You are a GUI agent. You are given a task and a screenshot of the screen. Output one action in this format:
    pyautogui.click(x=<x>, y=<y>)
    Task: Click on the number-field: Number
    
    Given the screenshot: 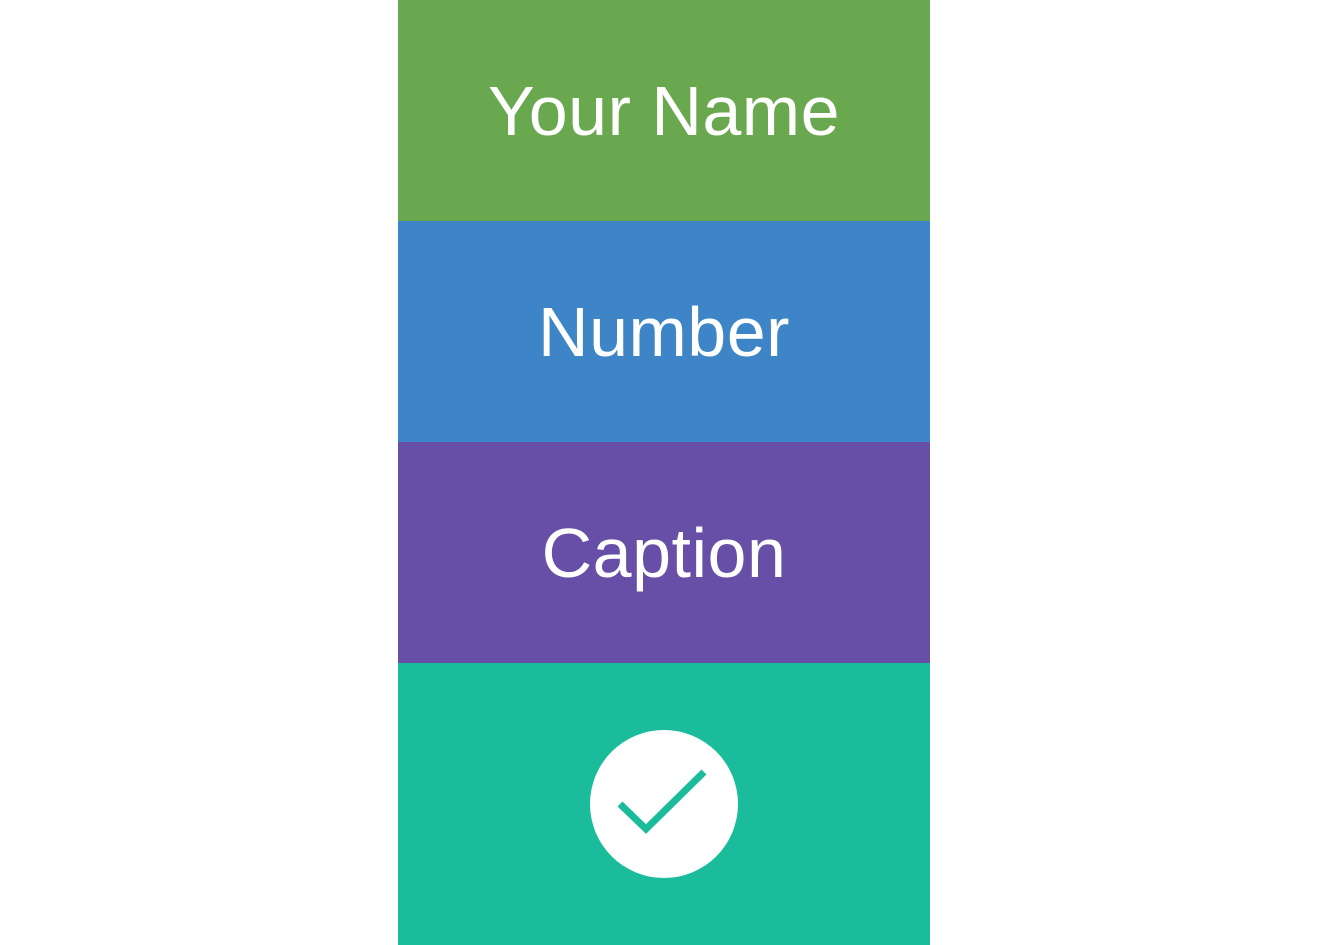 What is the action you would take?
    pyautogui.click(x=664, y=331)
    